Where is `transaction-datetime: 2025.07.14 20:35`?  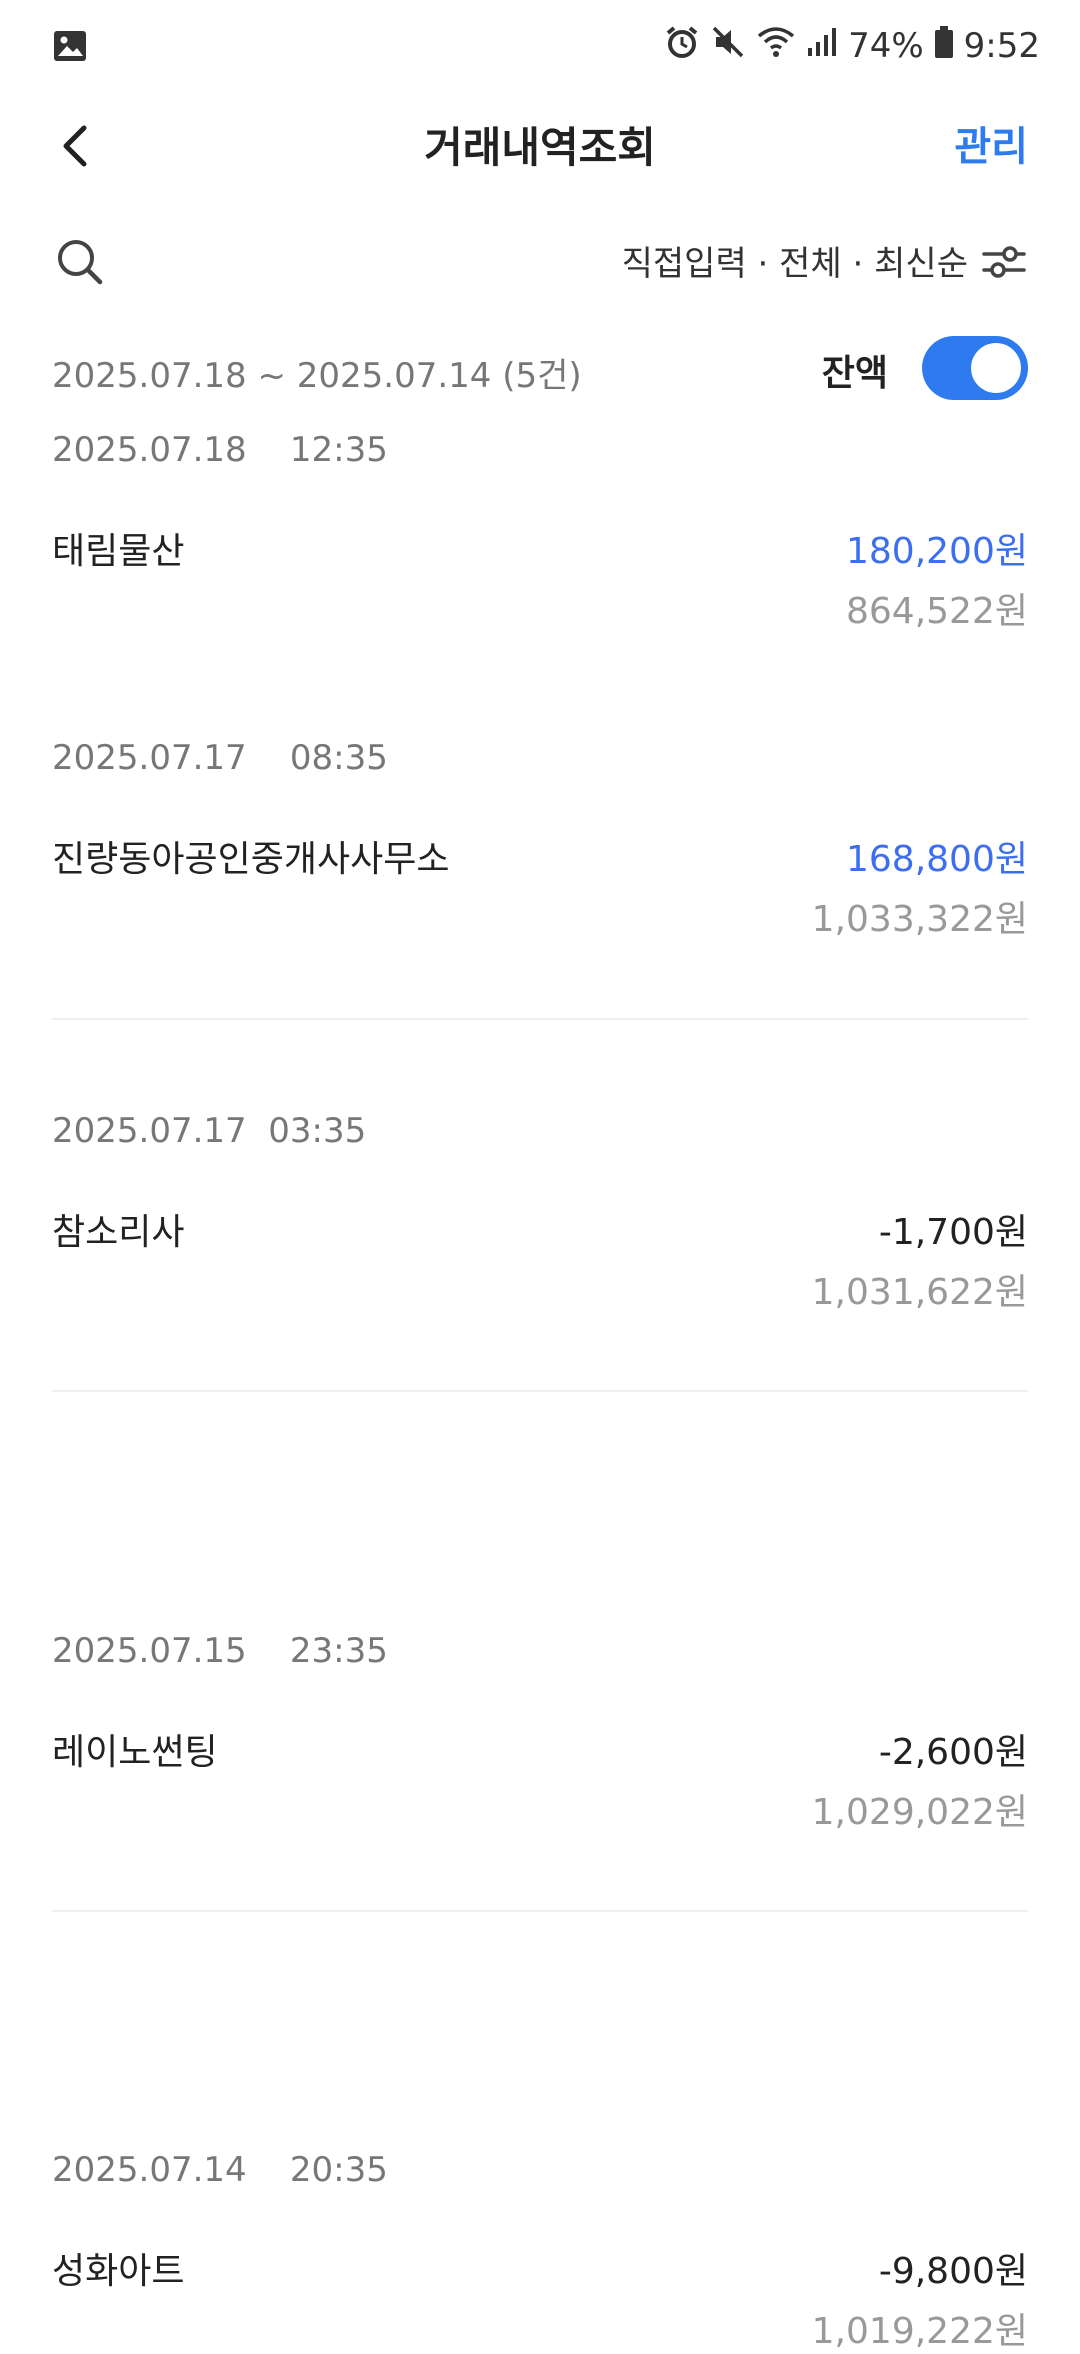
transaction-datetime: 2025.07.14 20:35 is located at coordinates (220, 2170).